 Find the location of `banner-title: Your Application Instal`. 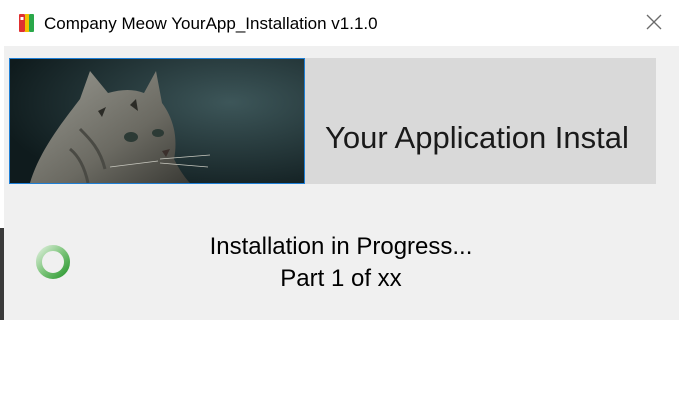

banner-title: Your Application Instal is located at coordinates (477, 137).